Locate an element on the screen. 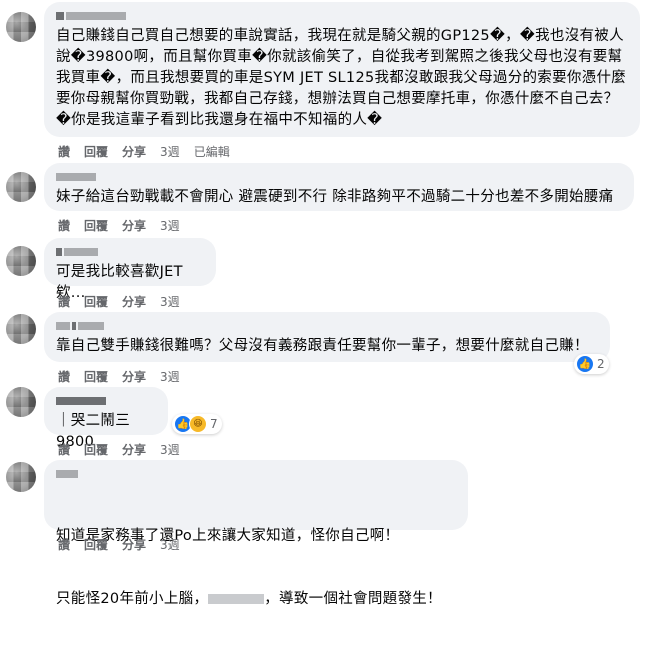 The image size is (670, 652). comment-bubble: 靠自己雙手賺錢很難嗎？父母沒有義務跟責任要幫你一輩子，想要什麼就自己賺！ is located at coordinates (327, 337).